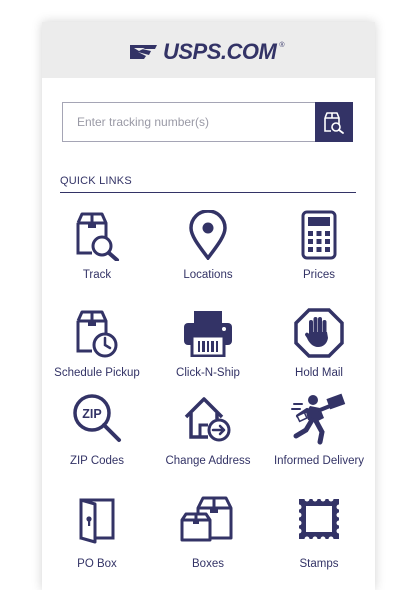 This screenshot has height=590, width=420. Describe the element at coordinates (208, 235) in the screenshot. I see `location-pin-icon` at that location.